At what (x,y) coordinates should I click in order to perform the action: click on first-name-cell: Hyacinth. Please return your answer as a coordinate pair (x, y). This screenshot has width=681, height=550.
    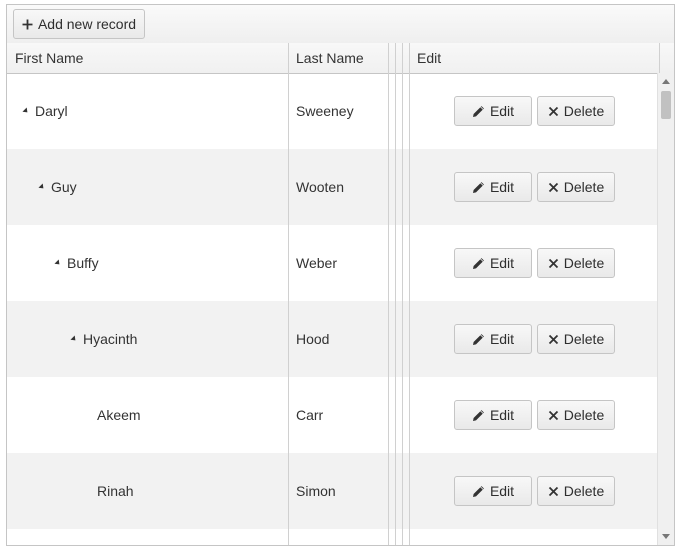
    Looking at the image, I should click on (104, 339).